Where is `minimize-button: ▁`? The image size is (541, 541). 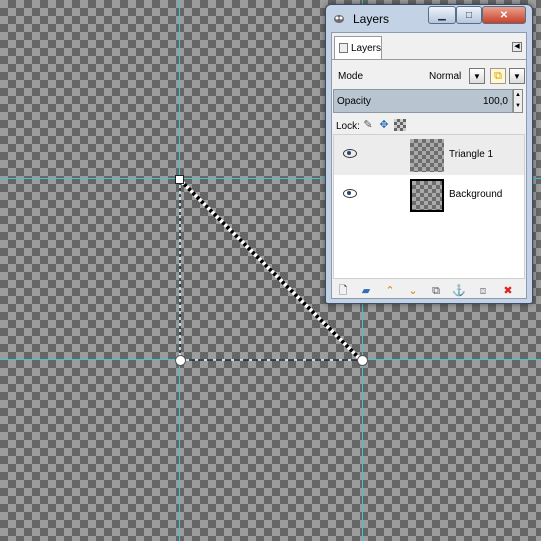
minimize-button: ▁ is located at coordinates (442, 15).